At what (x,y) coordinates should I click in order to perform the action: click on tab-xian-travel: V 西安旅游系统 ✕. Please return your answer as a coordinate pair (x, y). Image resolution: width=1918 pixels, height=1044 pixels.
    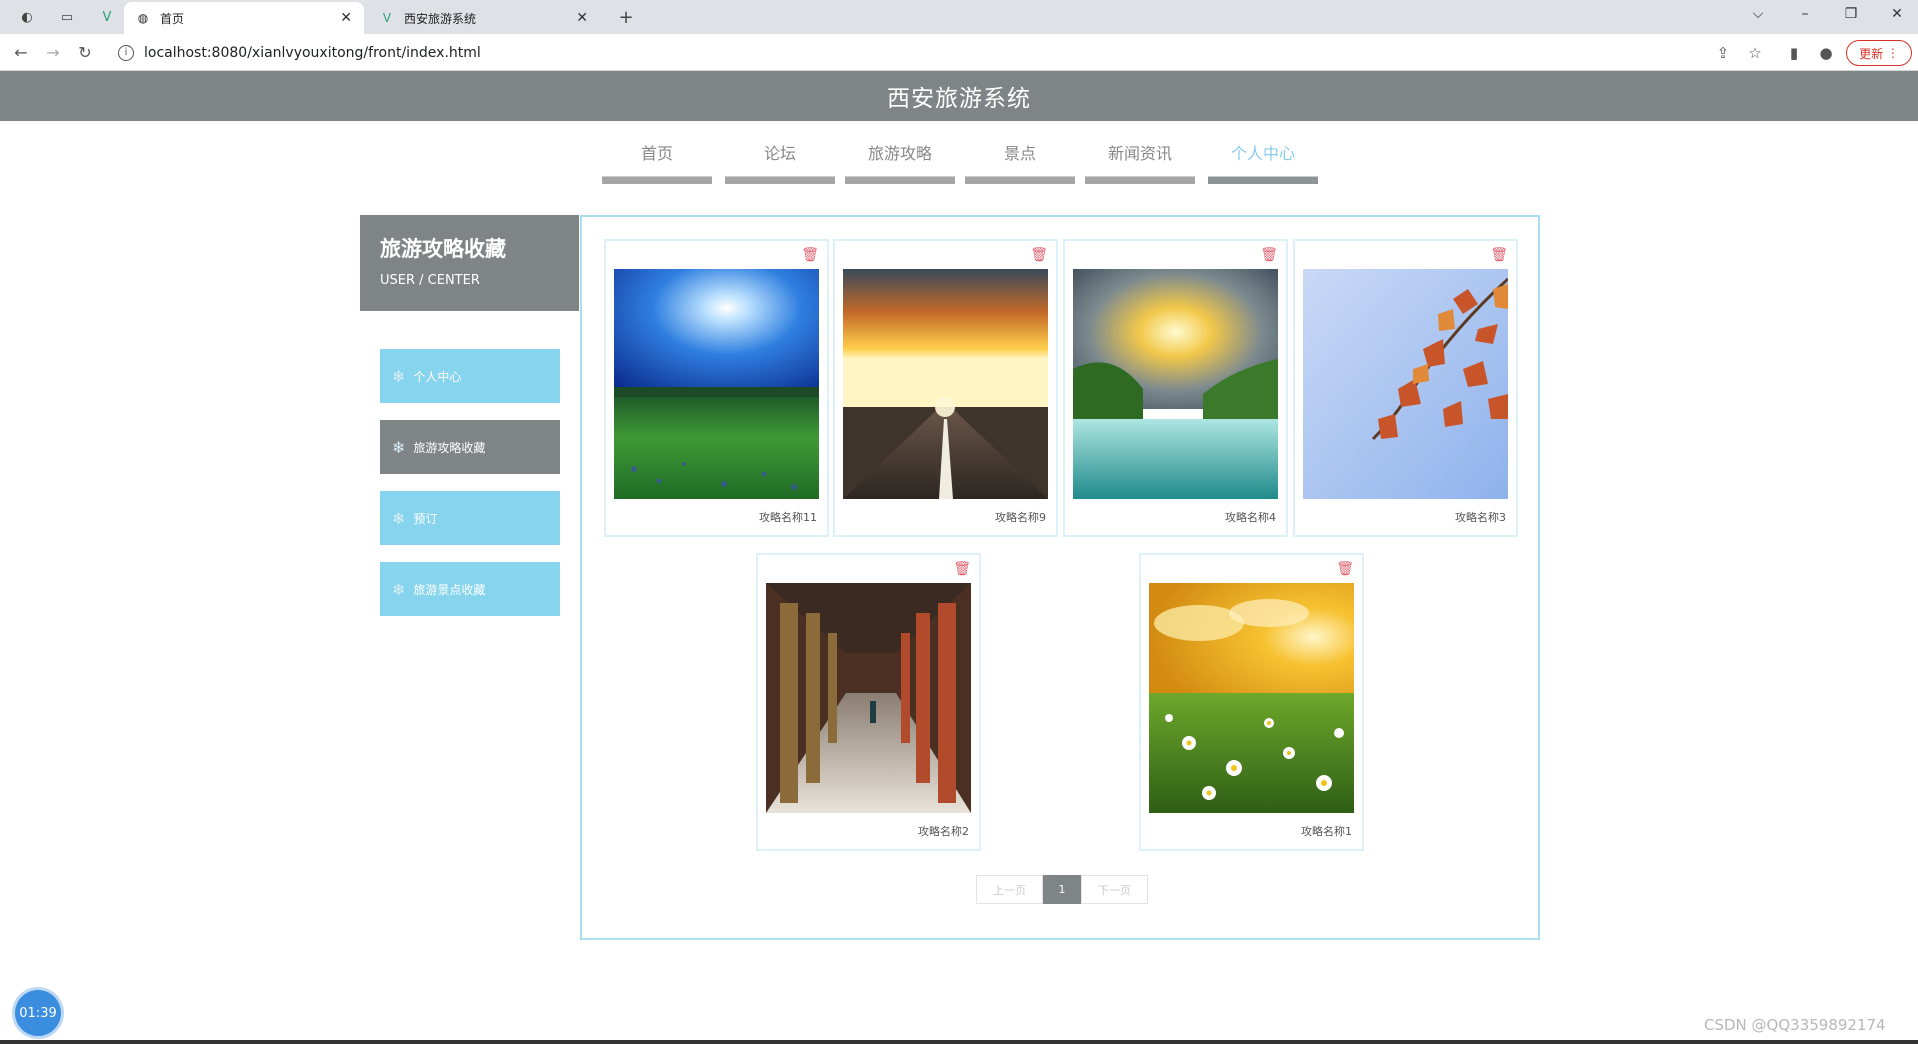
    Looking at the image, I should click on (484, 18).